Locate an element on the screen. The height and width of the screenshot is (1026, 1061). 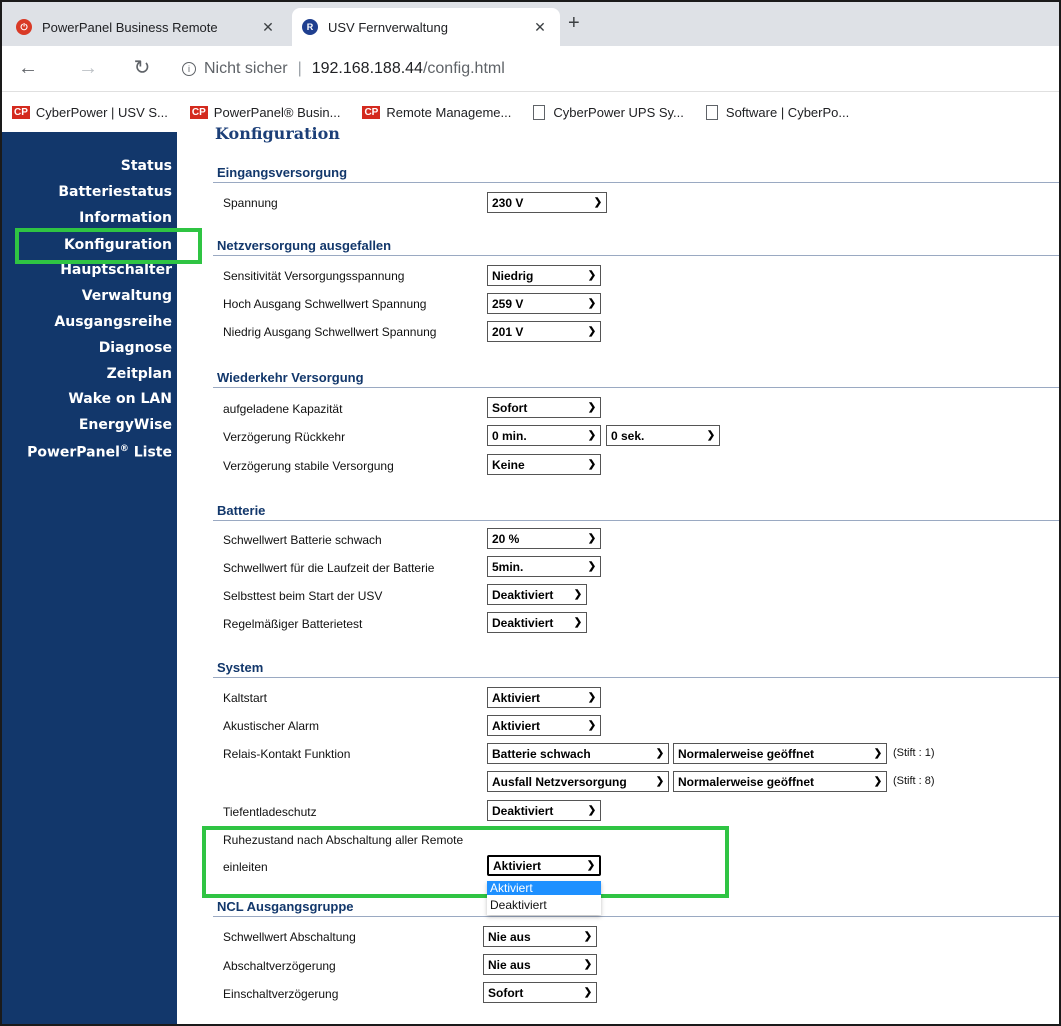
forward-arrow-icon: → is located at coordinates (88, 68).